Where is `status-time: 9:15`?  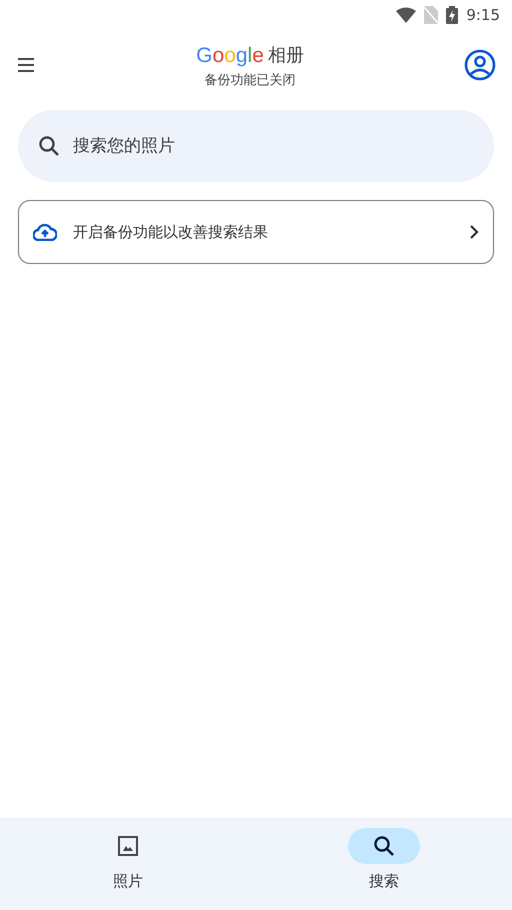 status-time: 9:15 is located at coordinates (483, 15).